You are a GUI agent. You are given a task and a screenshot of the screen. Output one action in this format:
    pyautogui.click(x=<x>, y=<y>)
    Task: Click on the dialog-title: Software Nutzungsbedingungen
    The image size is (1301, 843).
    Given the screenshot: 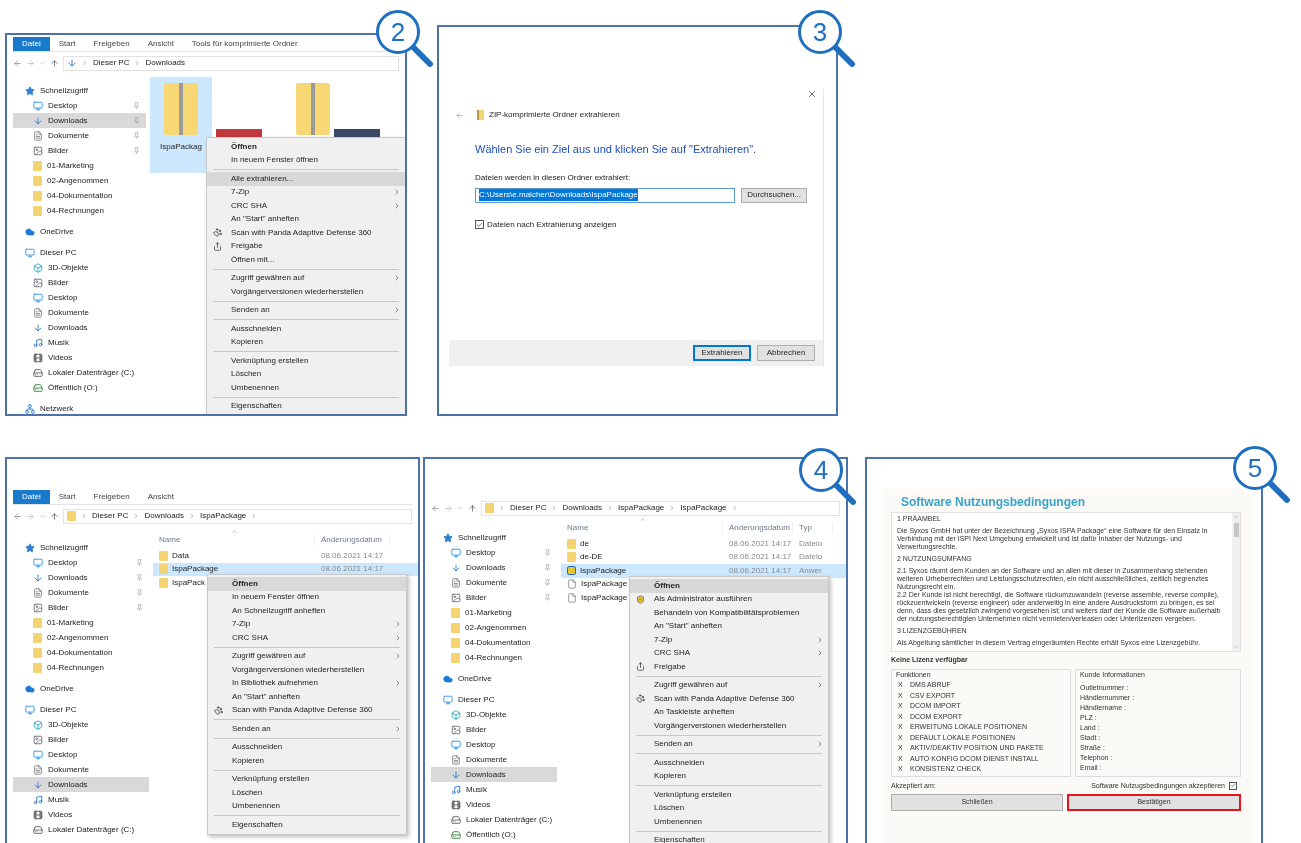 What is the action you would take?
    pyautogui.click(x=993, y=502)
    